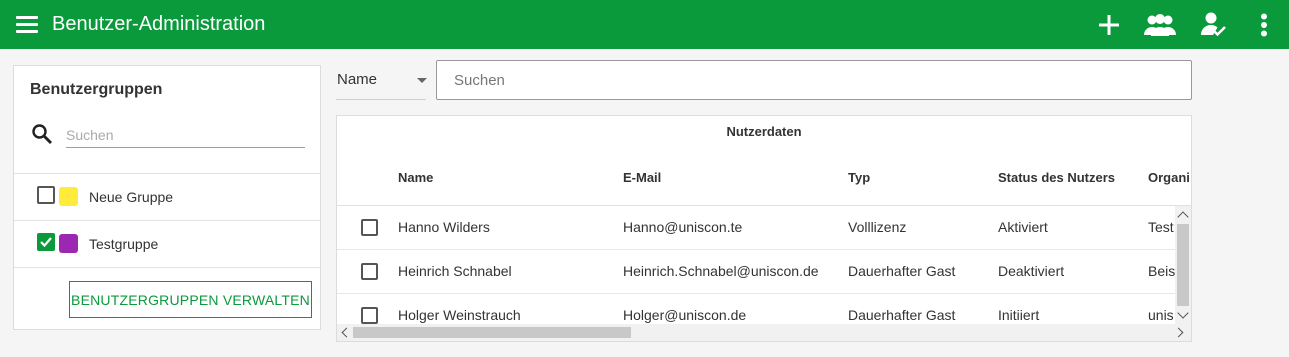  I want to click on cell-organization: Test, so click(1161, 227).